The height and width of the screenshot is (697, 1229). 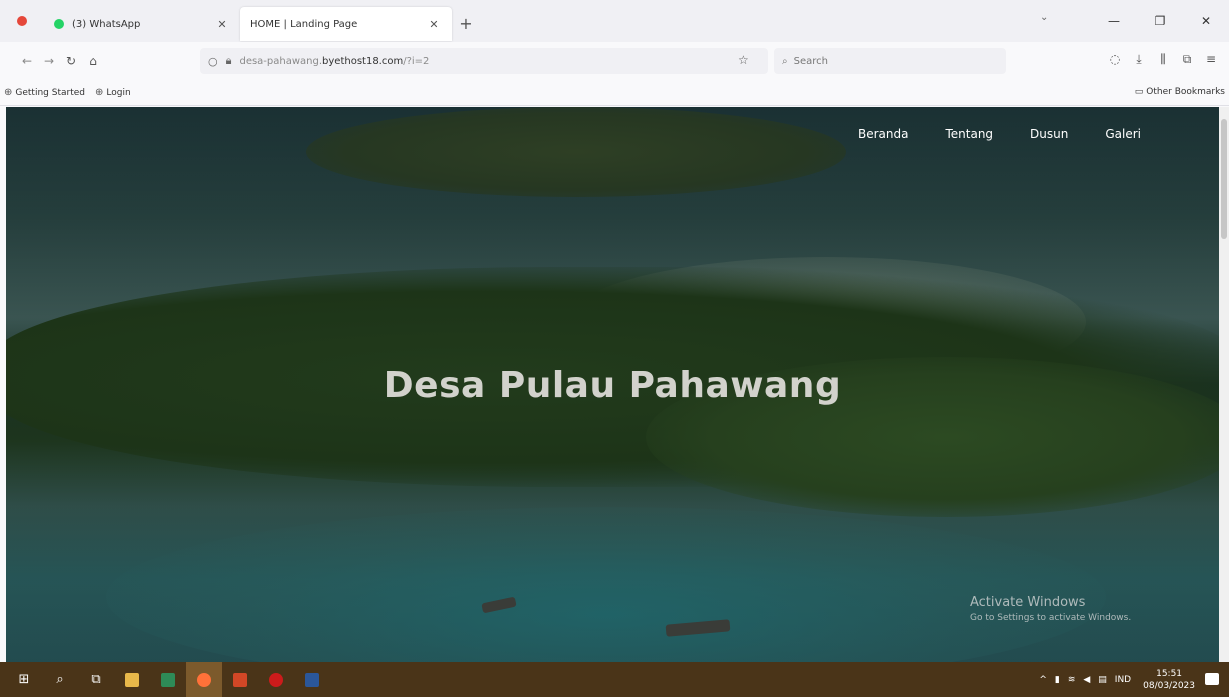 I want to click on taskbar-excel, so click(x=168, y=679).